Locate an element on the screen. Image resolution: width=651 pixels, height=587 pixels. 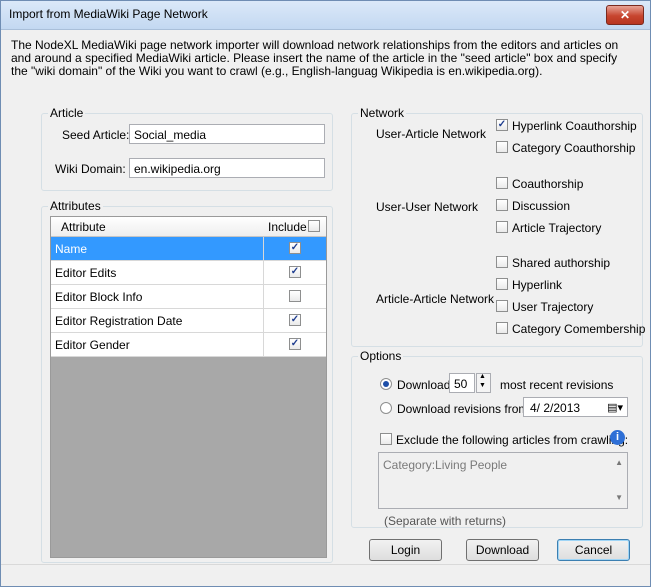
exclude-articles-checkbox is located at coordinates (386, 439).